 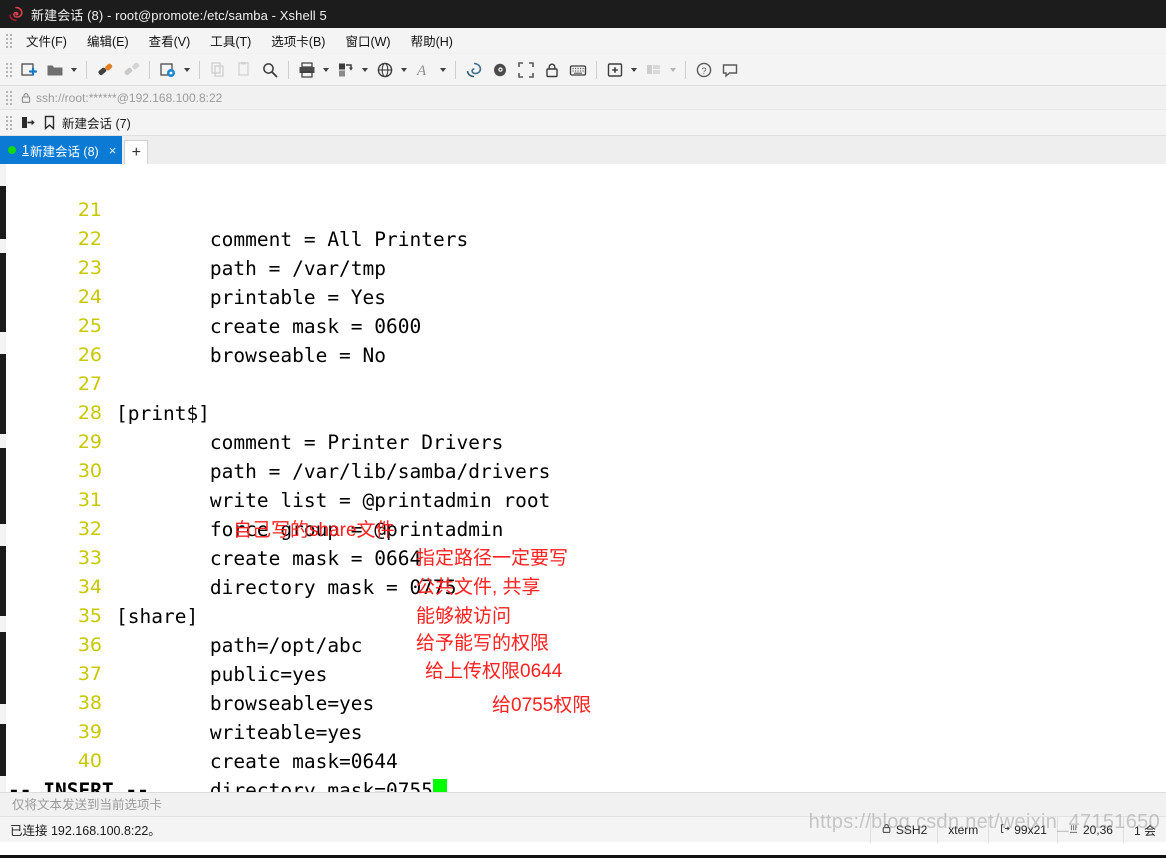 I want to click on vim-mode-indicator: -- INSERT --, so click(x=78, y=785).